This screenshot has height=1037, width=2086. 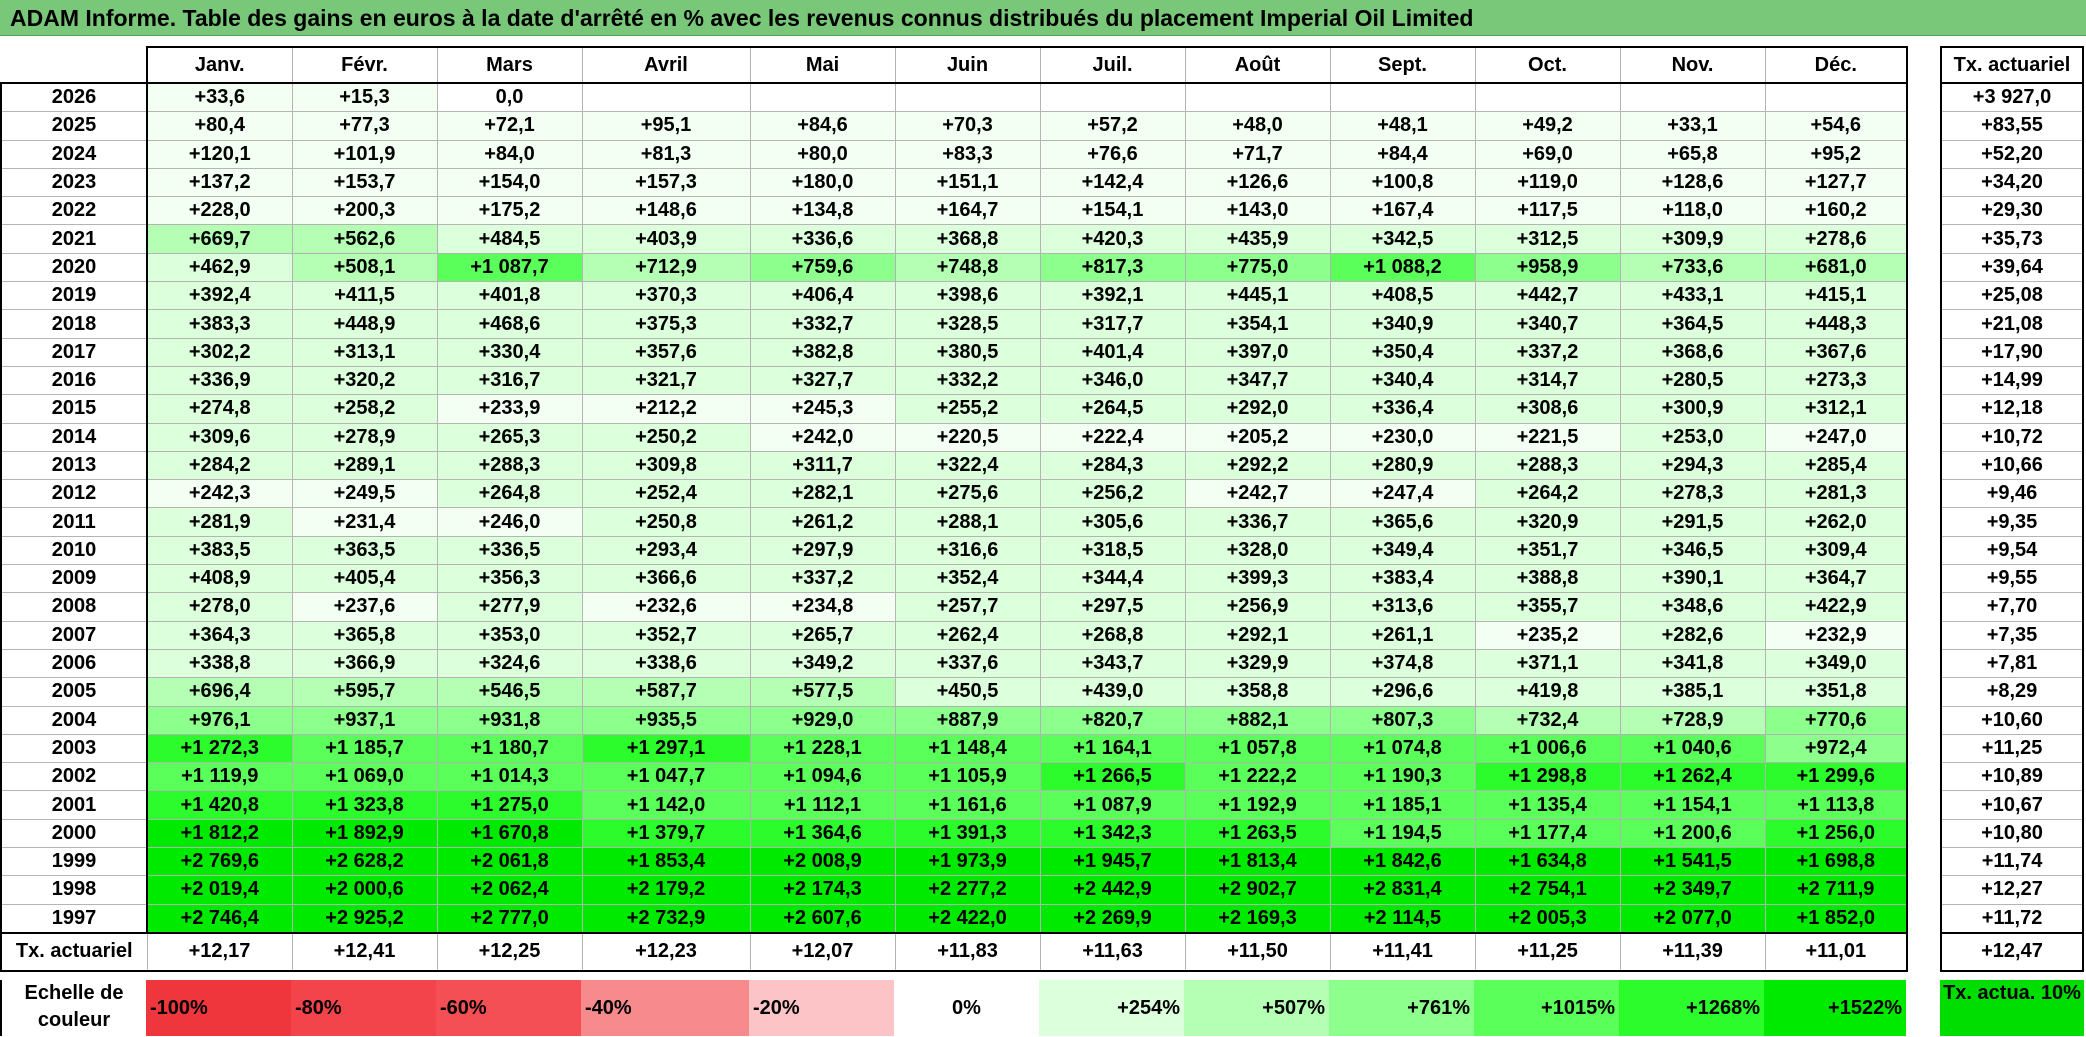 What do you see at coordinates (219, 951) in the screenshot?
I see `summary-rate-cell: +12,17` at bounding box center [219, 951].